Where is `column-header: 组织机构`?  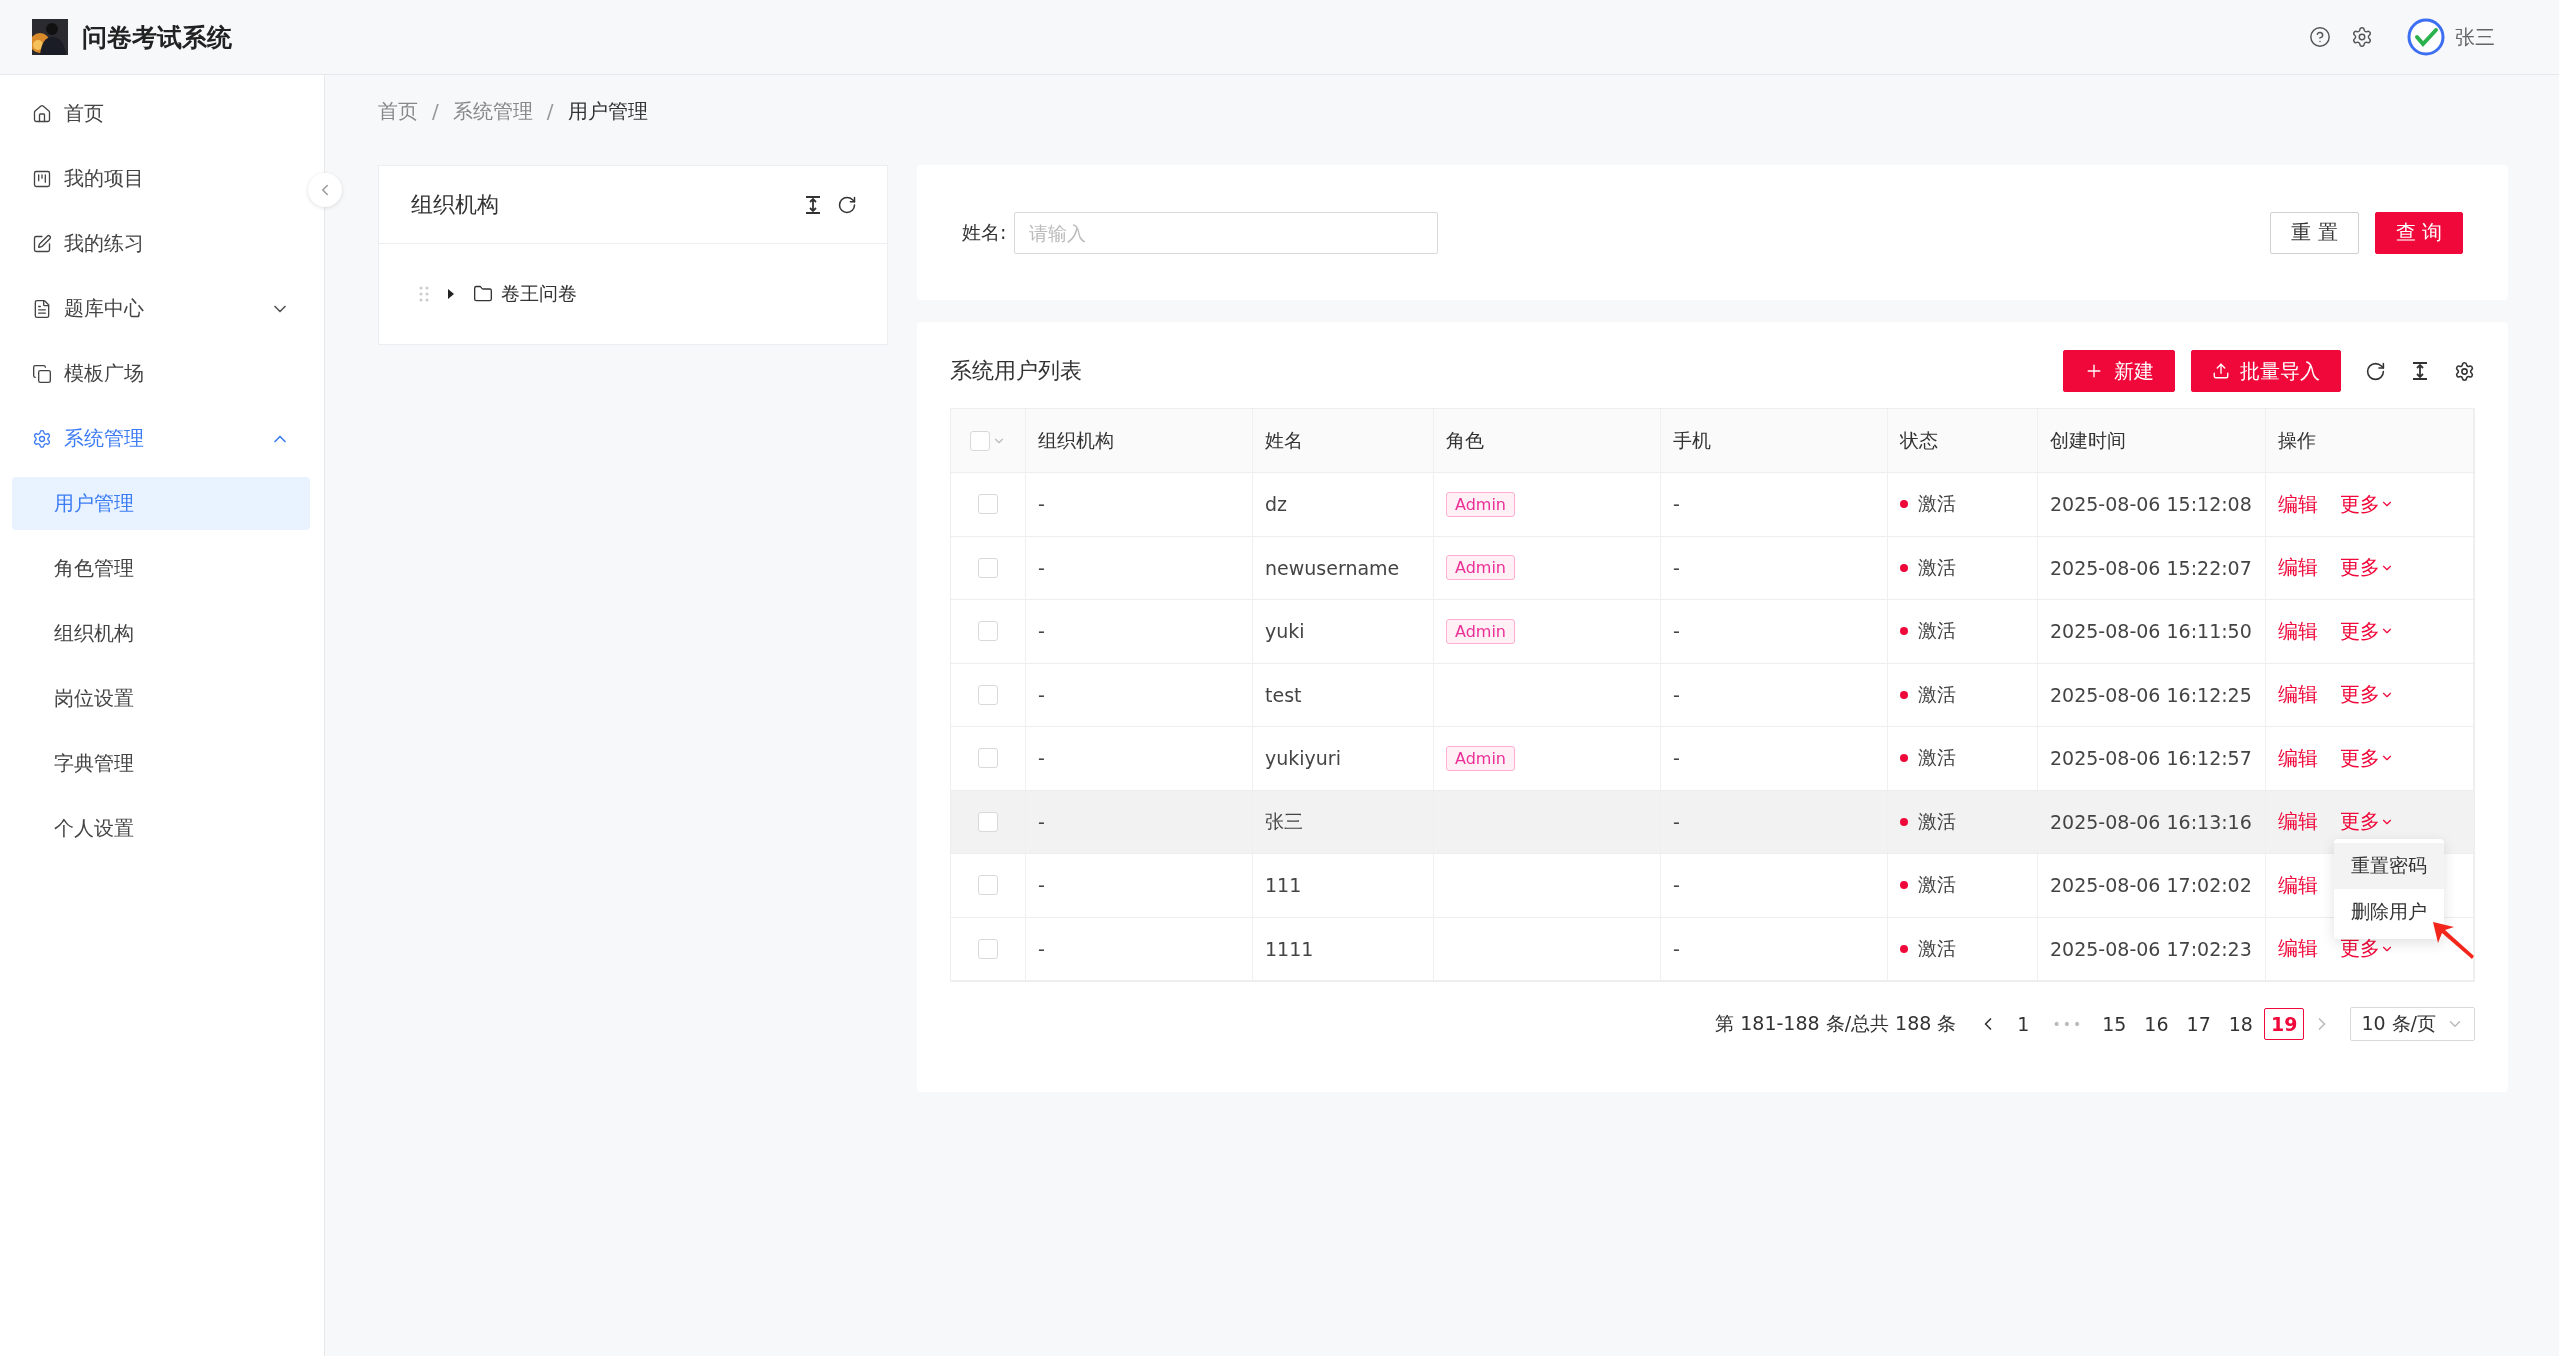
column-header: 组织机构 is located at coordinates (1139, 440).